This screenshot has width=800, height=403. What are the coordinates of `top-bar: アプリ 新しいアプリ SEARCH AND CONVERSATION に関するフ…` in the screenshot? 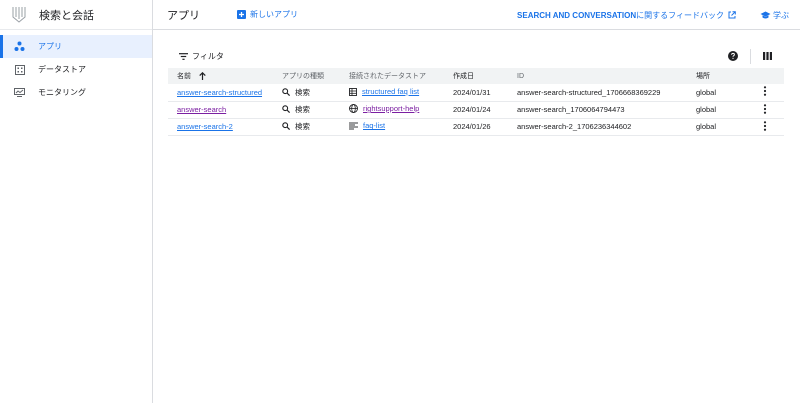 It's located at (476, 15).